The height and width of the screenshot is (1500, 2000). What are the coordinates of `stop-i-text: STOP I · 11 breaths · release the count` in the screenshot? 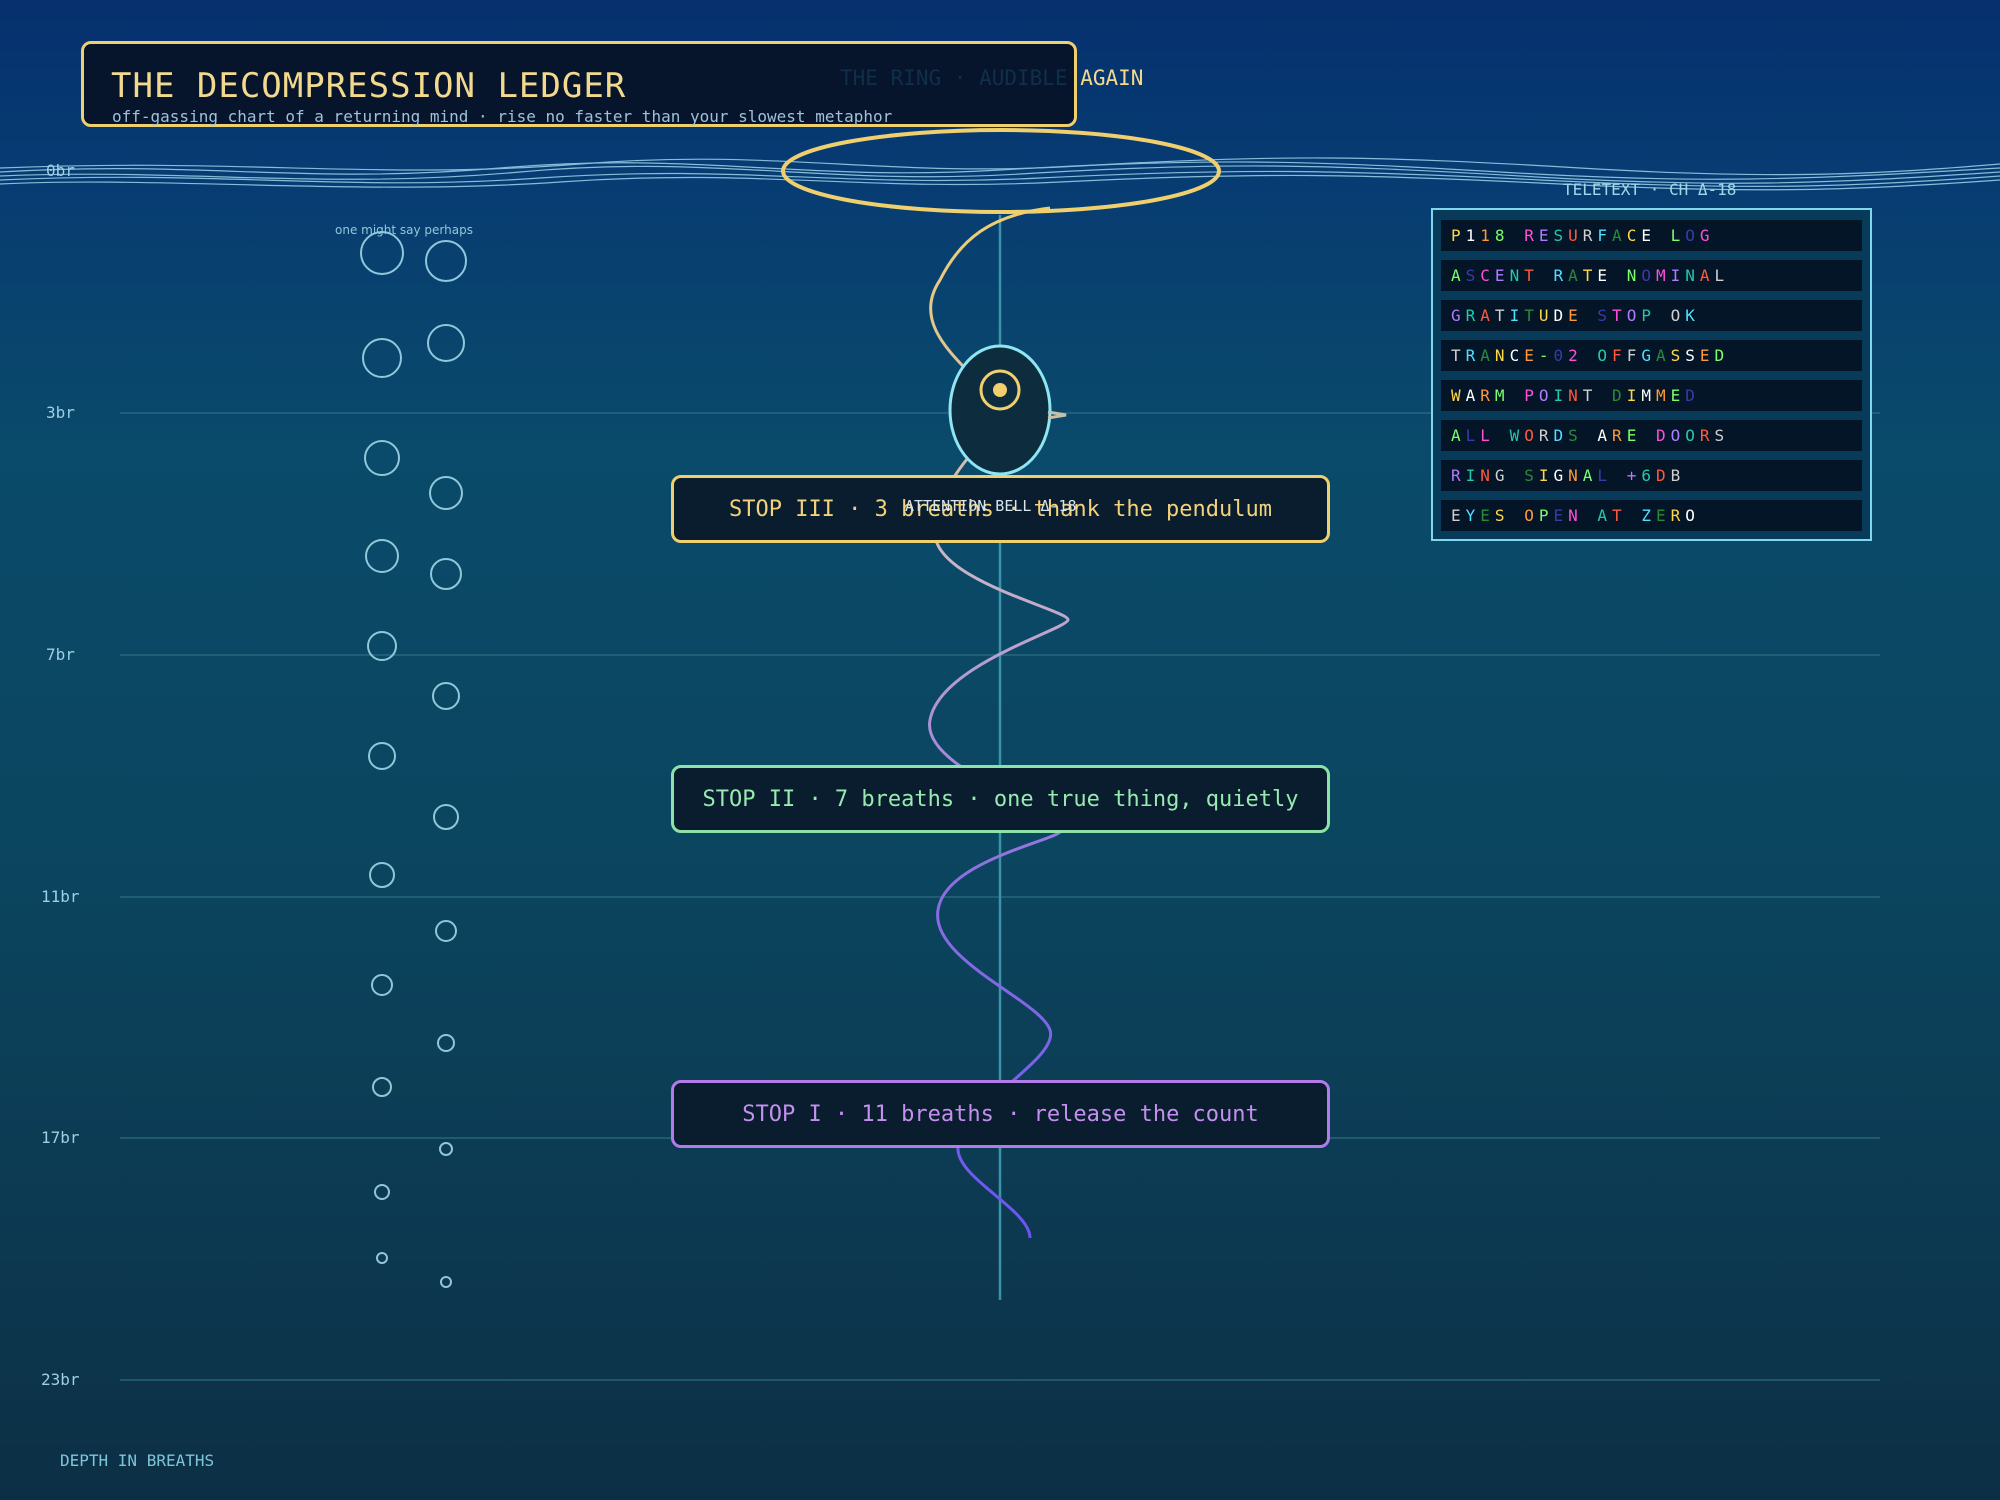 It's located at (1000, 1114).